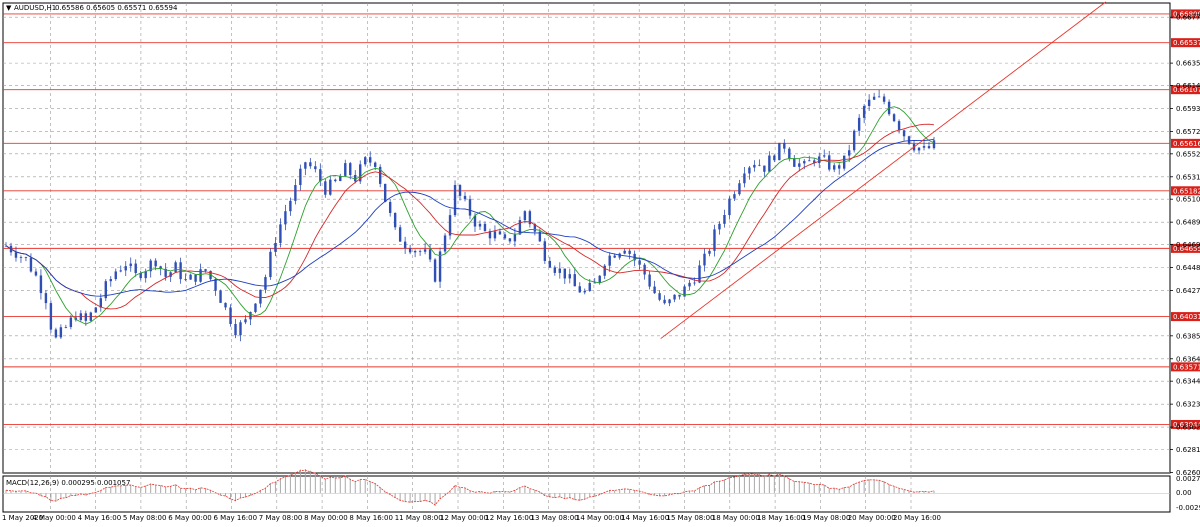 Image resolution: width=1200 pixels, height=527 pixels. I want to click on level-label: 0.66537, so click(1186, 43).